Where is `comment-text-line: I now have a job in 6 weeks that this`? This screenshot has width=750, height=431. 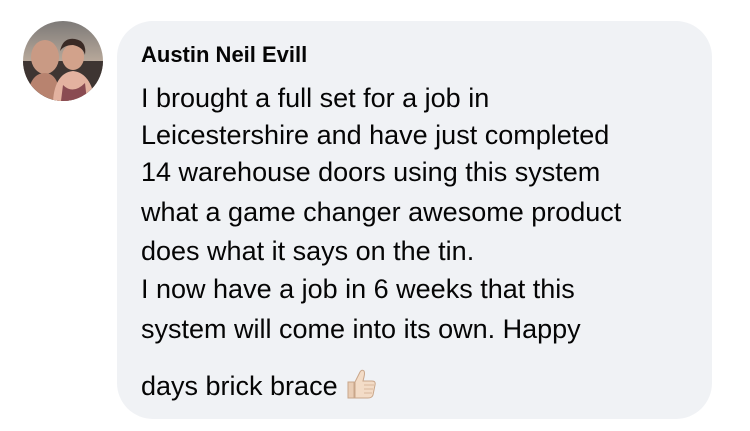 comment-text-line: I now have a job in 6 weeks that this is located at coordinates (358, 289).